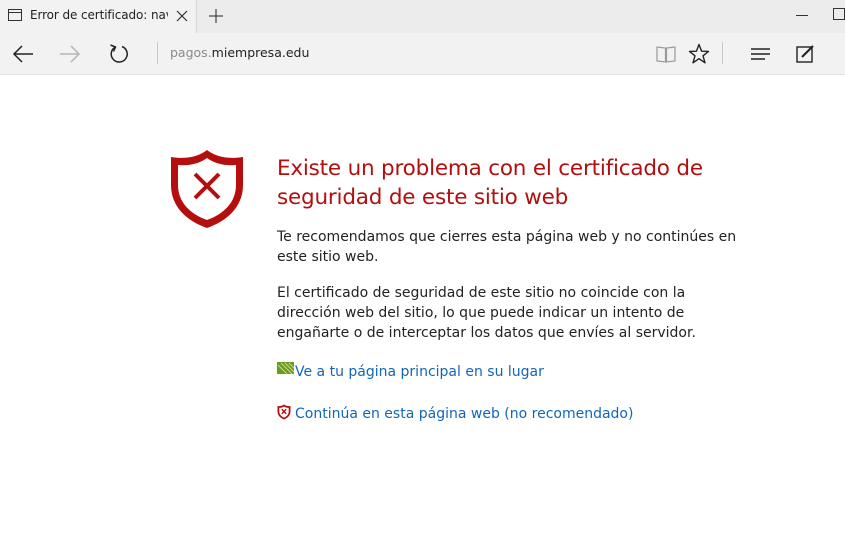 The image size is (845, 553). I want to click on maximize-button, so click(837, 14).